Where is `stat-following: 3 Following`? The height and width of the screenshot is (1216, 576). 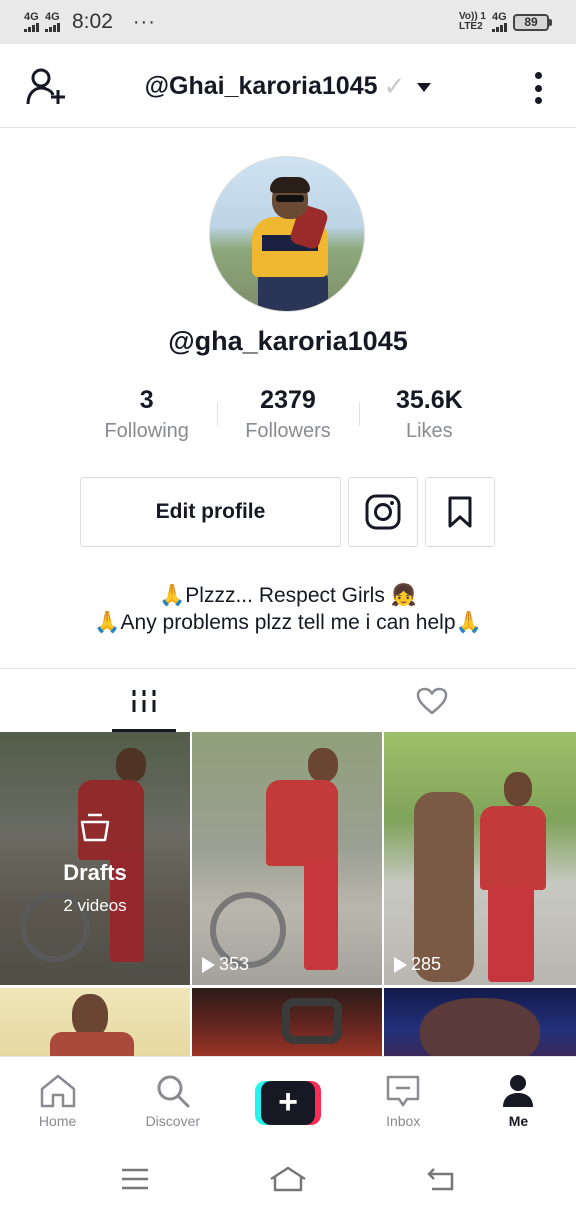
stat-following: 3 Following is located at coordinates (146, 416).